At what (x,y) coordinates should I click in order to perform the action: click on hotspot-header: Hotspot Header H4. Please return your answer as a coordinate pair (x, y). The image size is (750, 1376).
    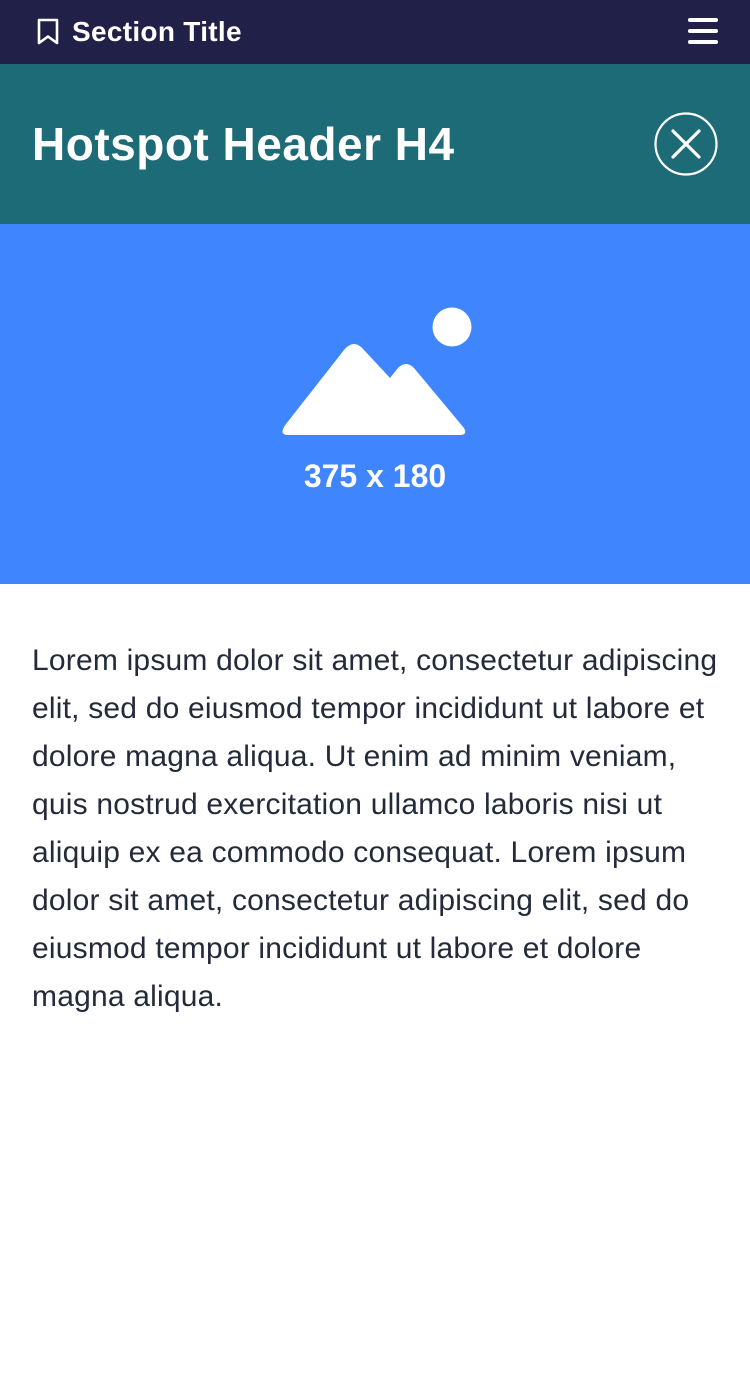
    Looking at the image, I should click on (375, 144).